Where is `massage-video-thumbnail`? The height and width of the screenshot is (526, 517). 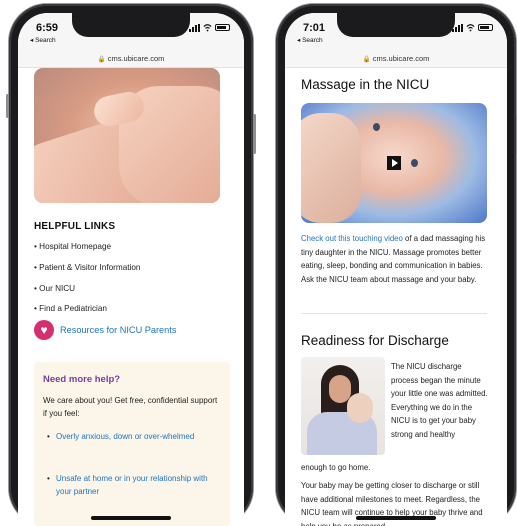 massage-video-thumbnail is located at coordinates (394, 163).